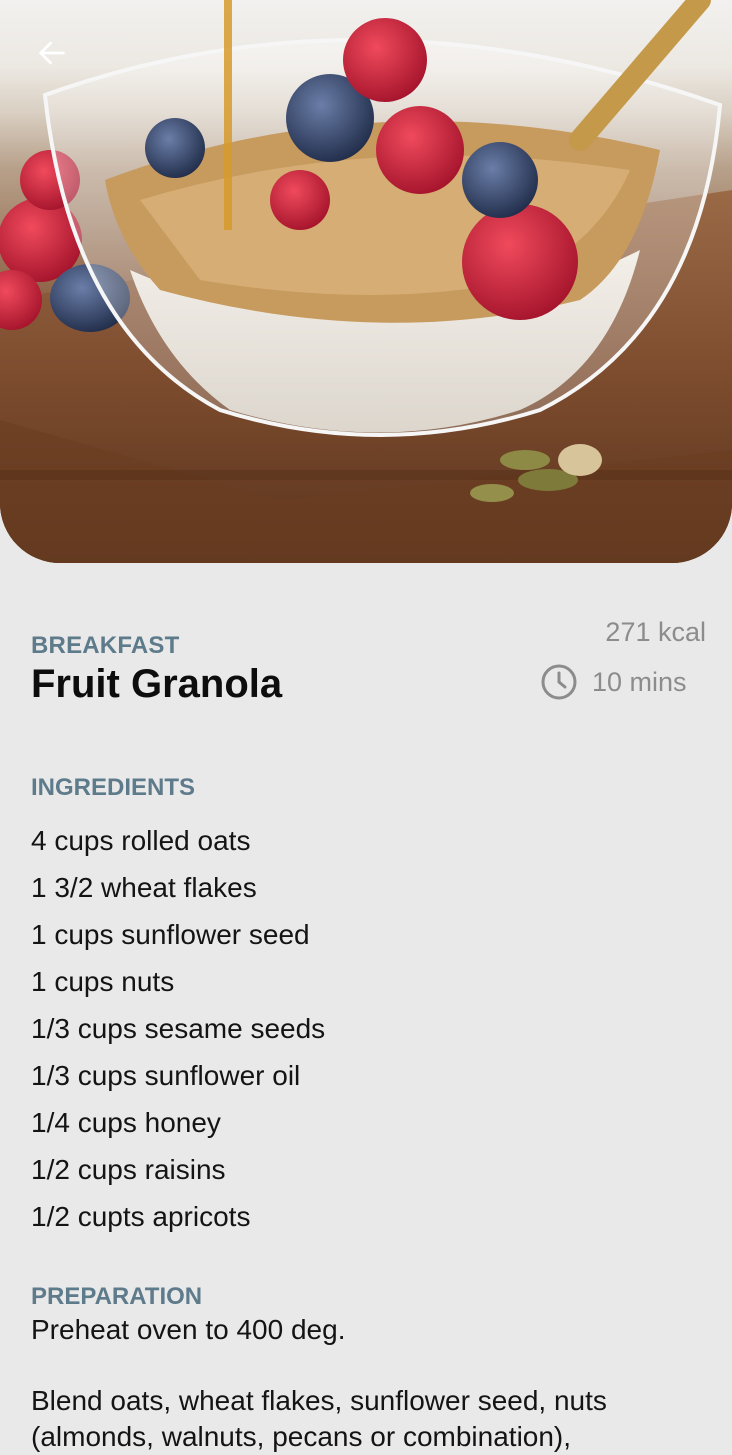 This screenshot has width=732, height=1455. What do you see at coordinates (559, 682) in the screenshot?
I see `clock-icon` at bounding box center [559, 682].